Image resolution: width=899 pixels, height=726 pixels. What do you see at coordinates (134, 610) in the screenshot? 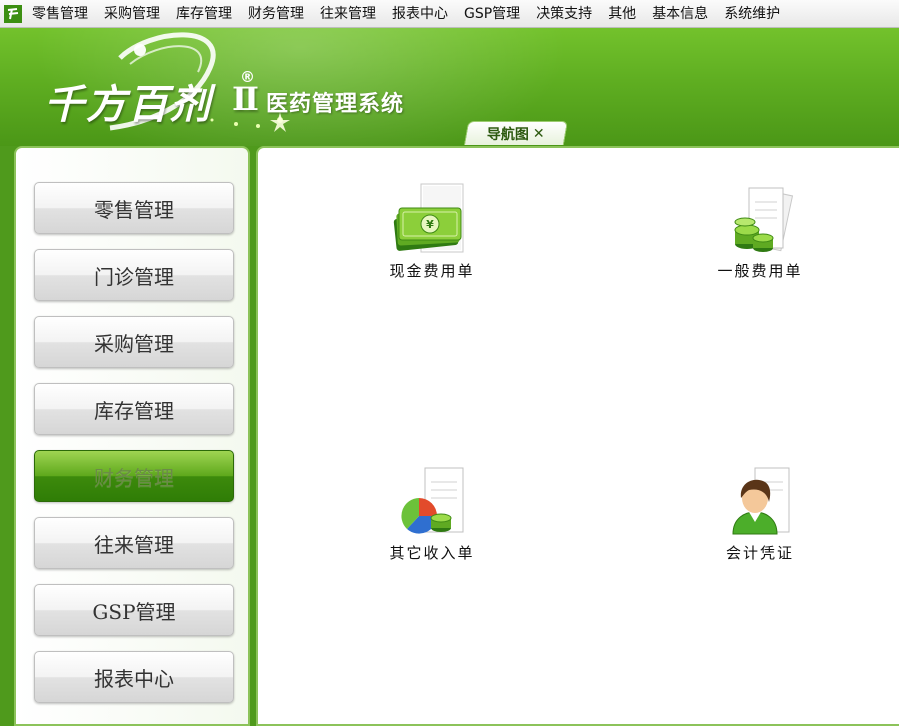
I see `nav-gsp-button: GSP管理` at bounding box center [134, 610].